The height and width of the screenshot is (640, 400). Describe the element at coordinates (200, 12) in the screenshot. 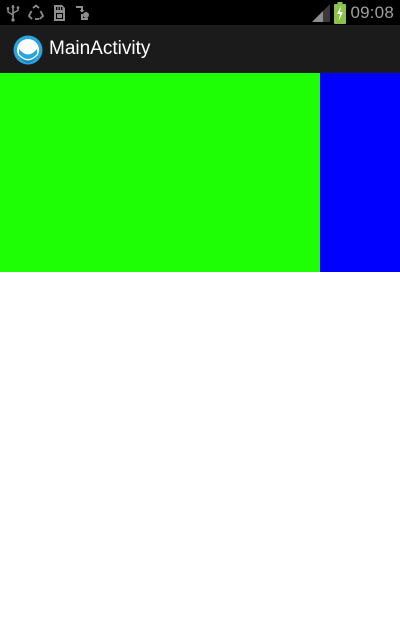

I see `status-bar: 09:08` at that location.